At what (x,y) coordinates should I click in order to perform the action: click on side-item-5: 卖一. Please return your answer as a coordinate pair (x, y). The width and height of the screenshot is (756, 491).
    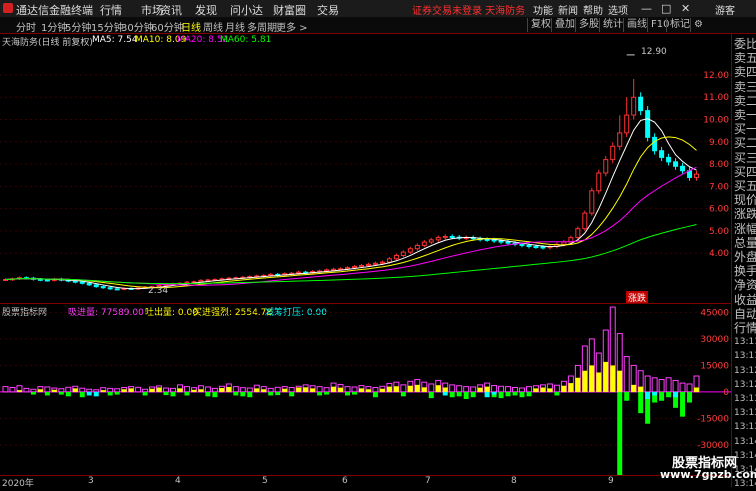
    Looking at the image, I should click on (745, 115).